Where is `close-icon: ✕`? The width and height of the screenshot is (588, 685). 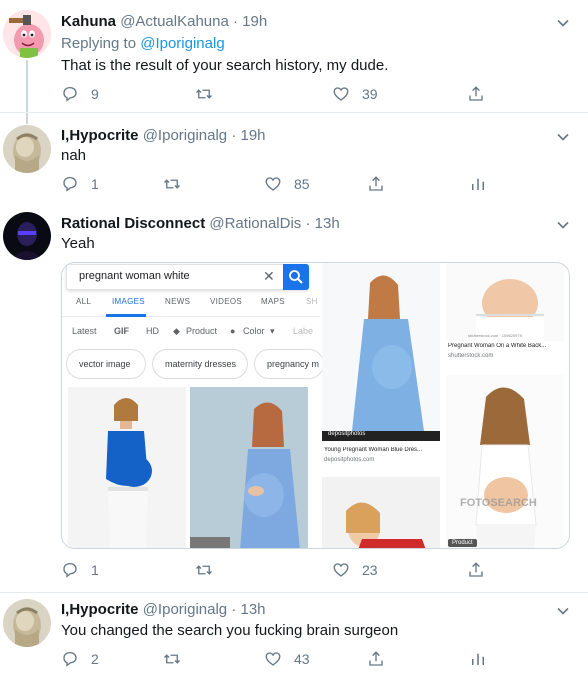
close-icon: ✕ is located at coordinates (269, 276).